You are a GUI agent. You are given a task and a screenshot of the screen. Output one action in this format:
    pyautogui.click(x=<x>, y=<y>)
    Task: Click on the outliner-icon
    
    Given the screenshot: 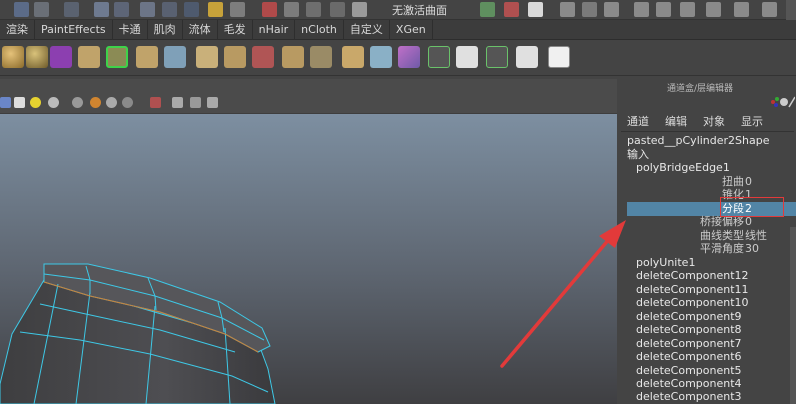 What is the action you would take?
    pyautogui.click(x=589, y=9)
    